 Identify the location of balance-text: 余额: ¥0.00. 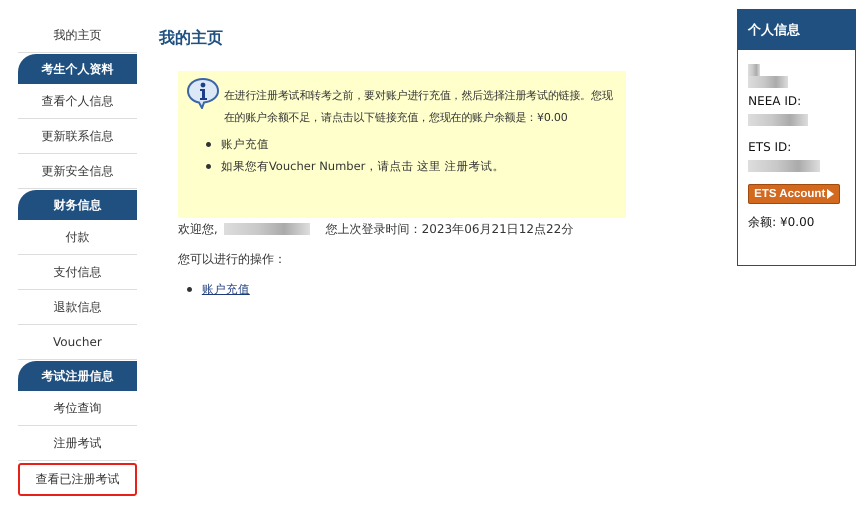
(781, 222).